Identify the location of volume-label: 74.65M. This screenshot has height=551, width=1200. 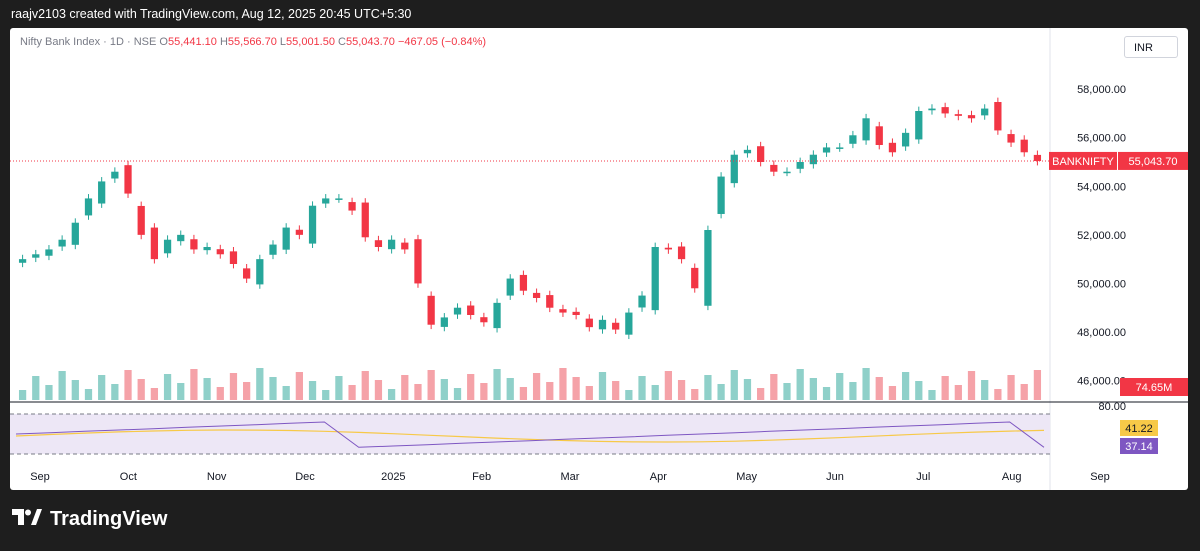
(1154, 388).